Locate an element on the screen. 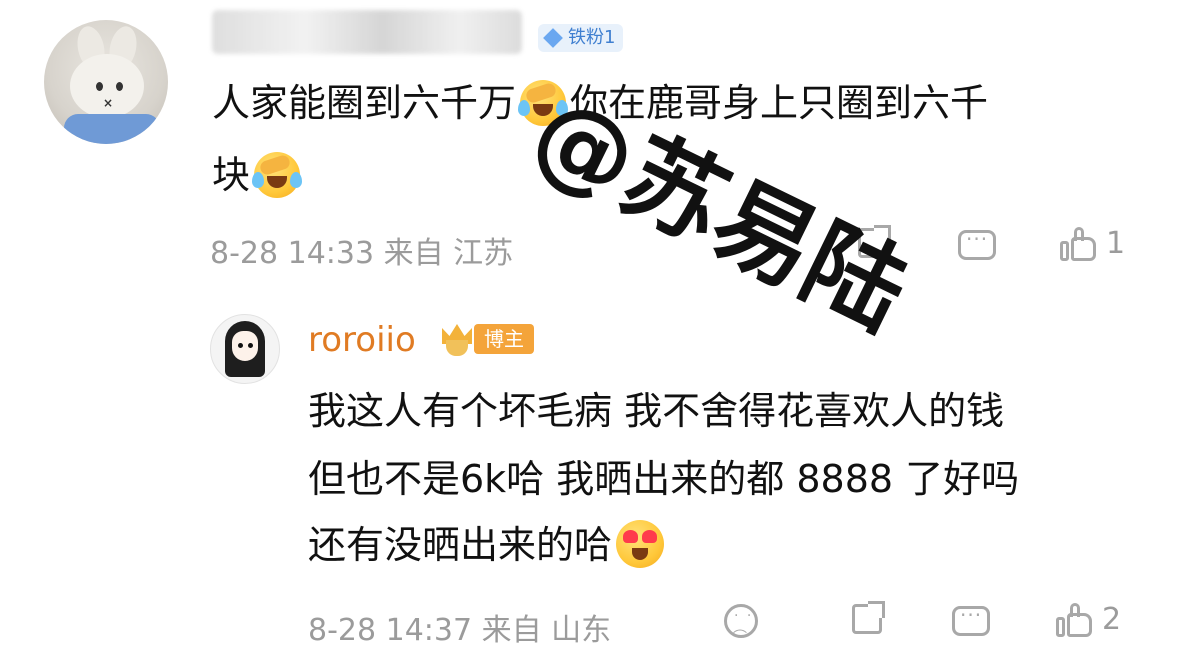 The image size is (1179, 663). commenter-name-blurred is located at coordinates (367, 32).